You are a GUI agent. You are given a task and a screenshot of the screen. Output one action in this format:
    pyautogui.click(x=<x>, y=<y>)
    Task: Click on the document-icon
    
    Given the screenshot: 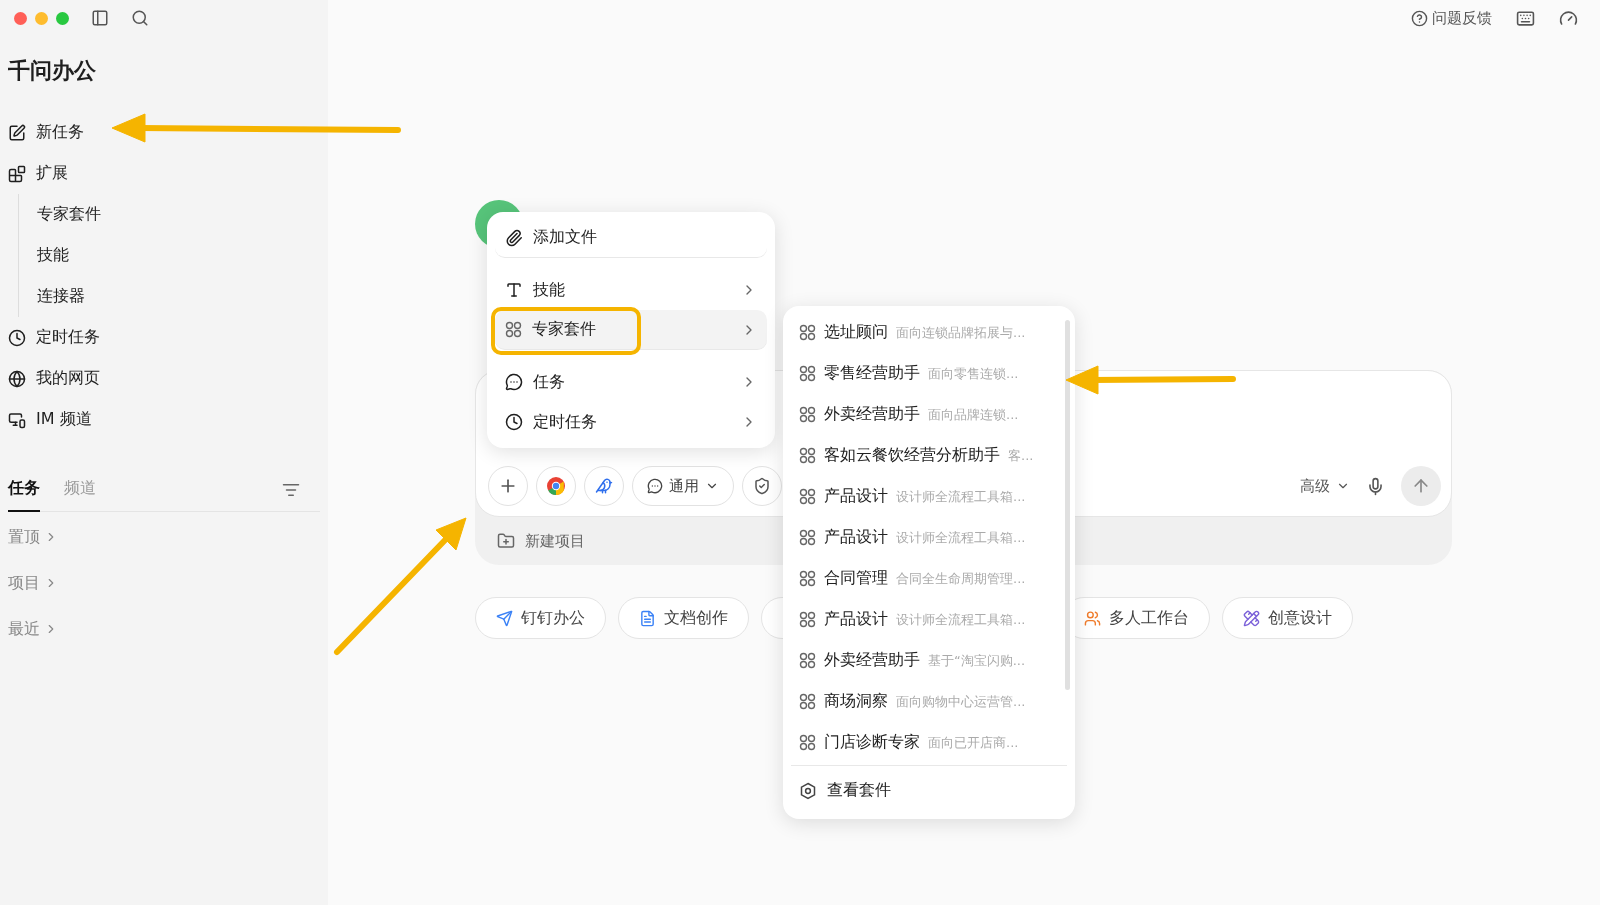 What is the action you would take?
    pyautogui.click(x=647, y=618)
    